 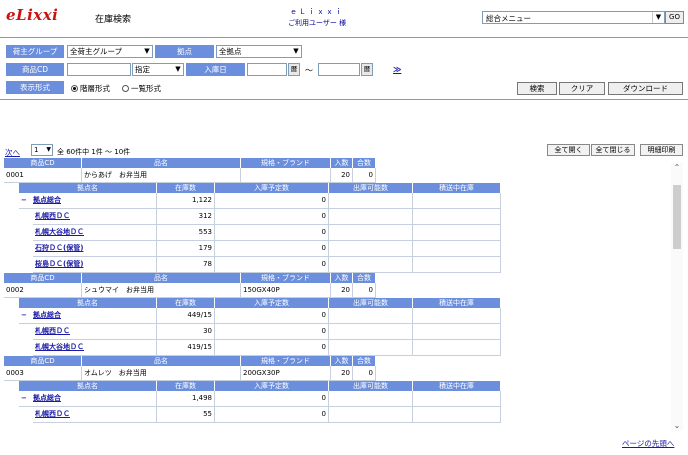 What do you see at coordinates (43, 175) in the screenshot?
I see `product-code-cell: 0001` at bounding box center [43, 175].